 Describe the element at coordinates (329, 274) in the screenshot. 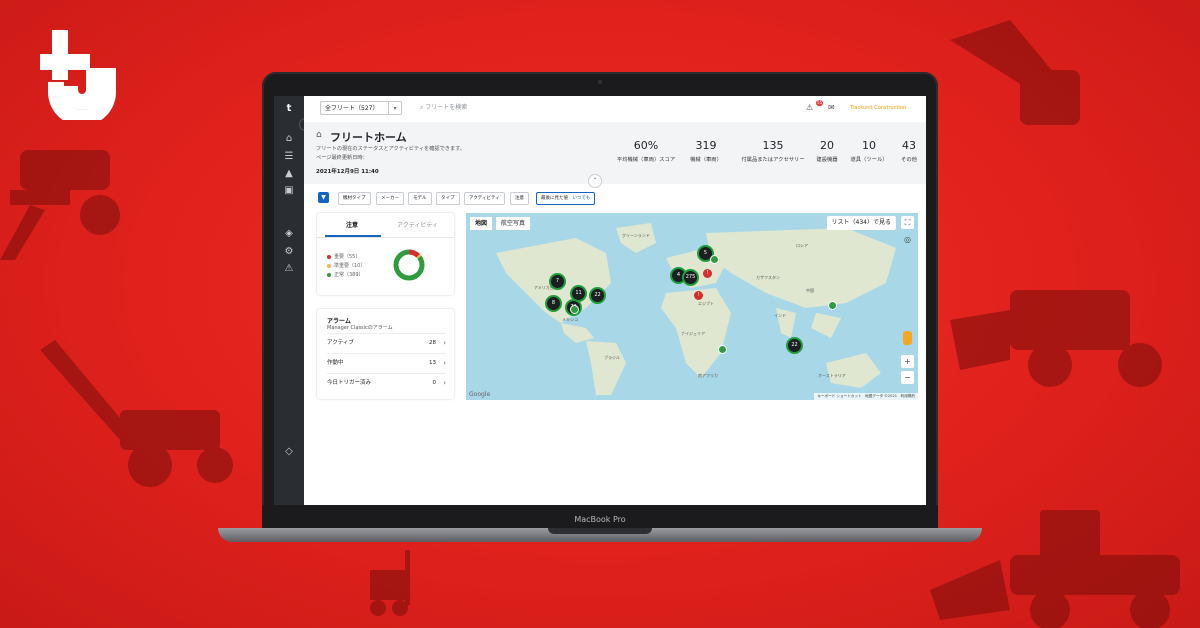

I see `normal-dot` at that location.